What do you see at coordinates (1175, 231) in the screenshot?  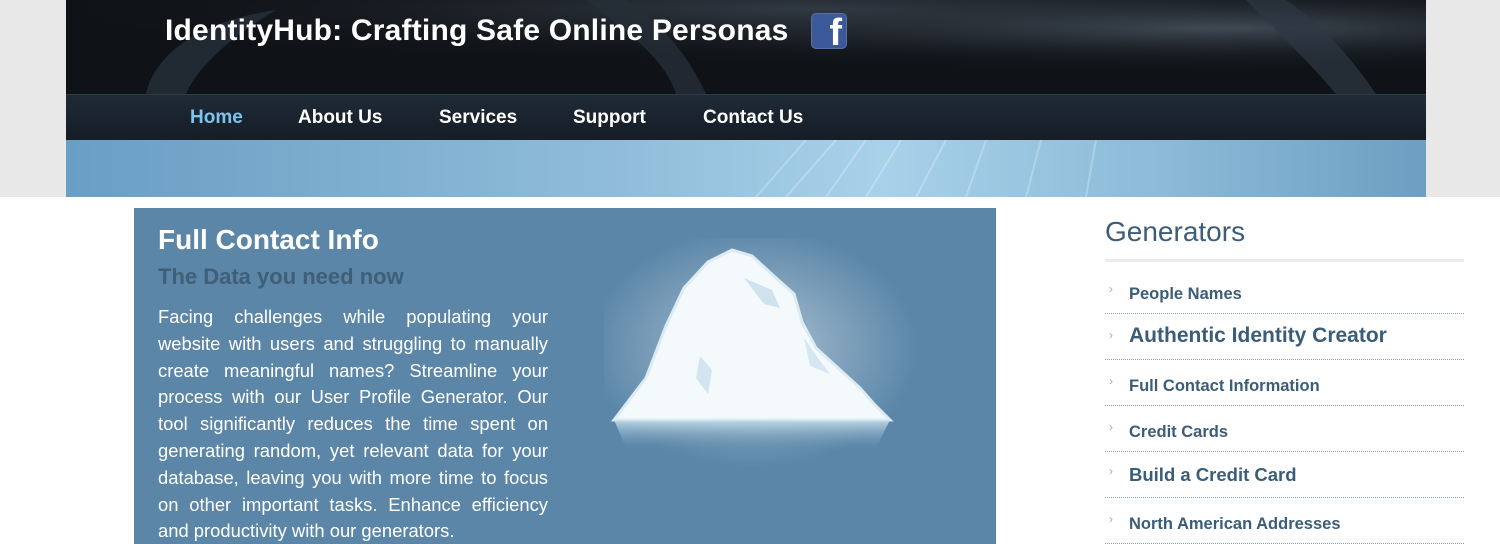 I see `sidebar-title: Generators` at bounding box center [1175, 231].